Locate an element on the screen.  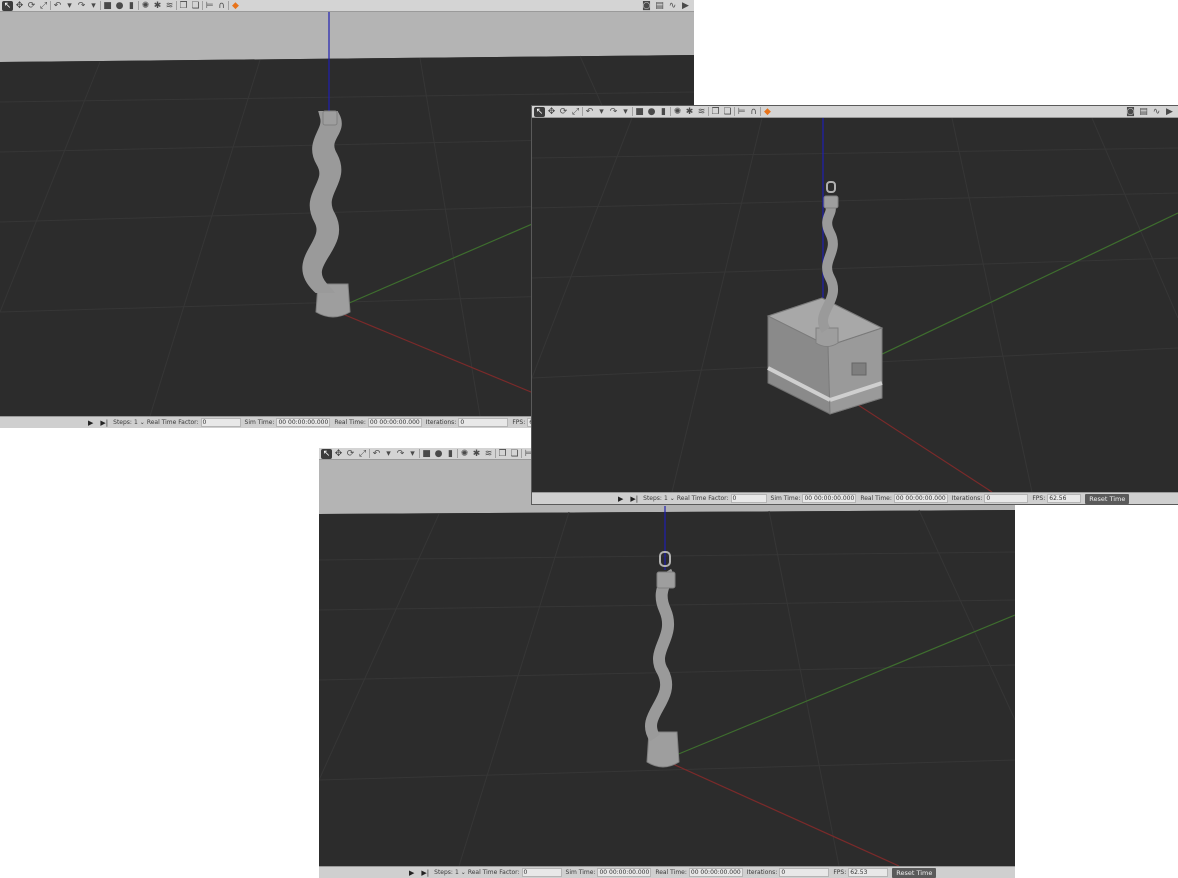
real-time-factor-label: Real Time Factor: is located at coordinates (172, 422).